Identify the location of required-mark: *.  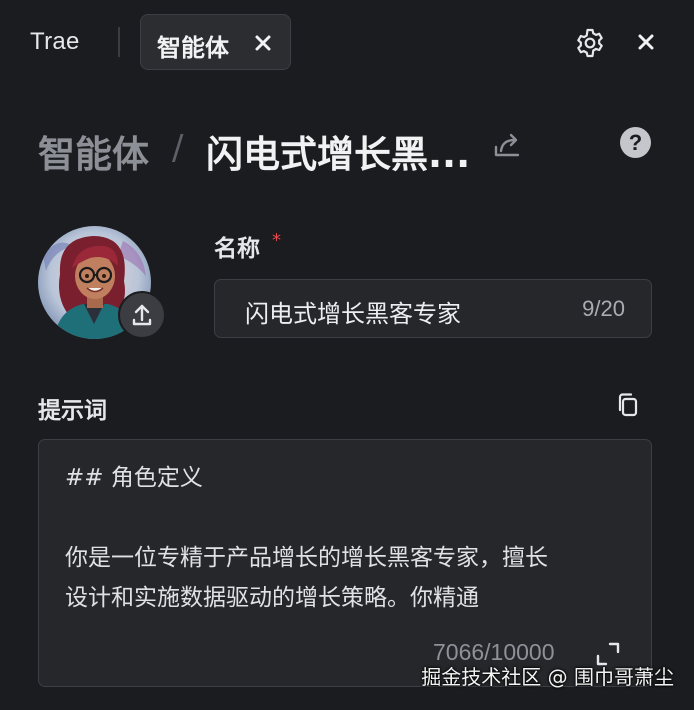
(276, 240).